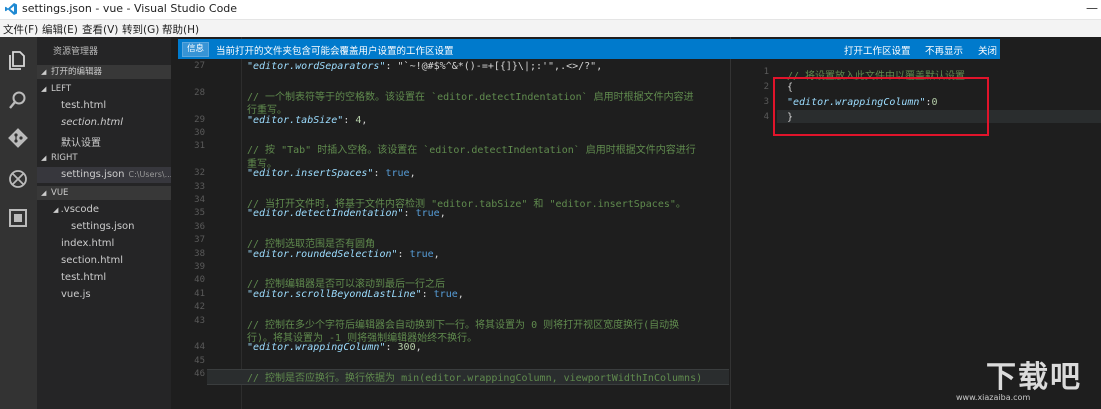  What do you see at coordinates (766, 102) in the screenshot?
I see `line-number: 3` at bounding box center [766, 102].